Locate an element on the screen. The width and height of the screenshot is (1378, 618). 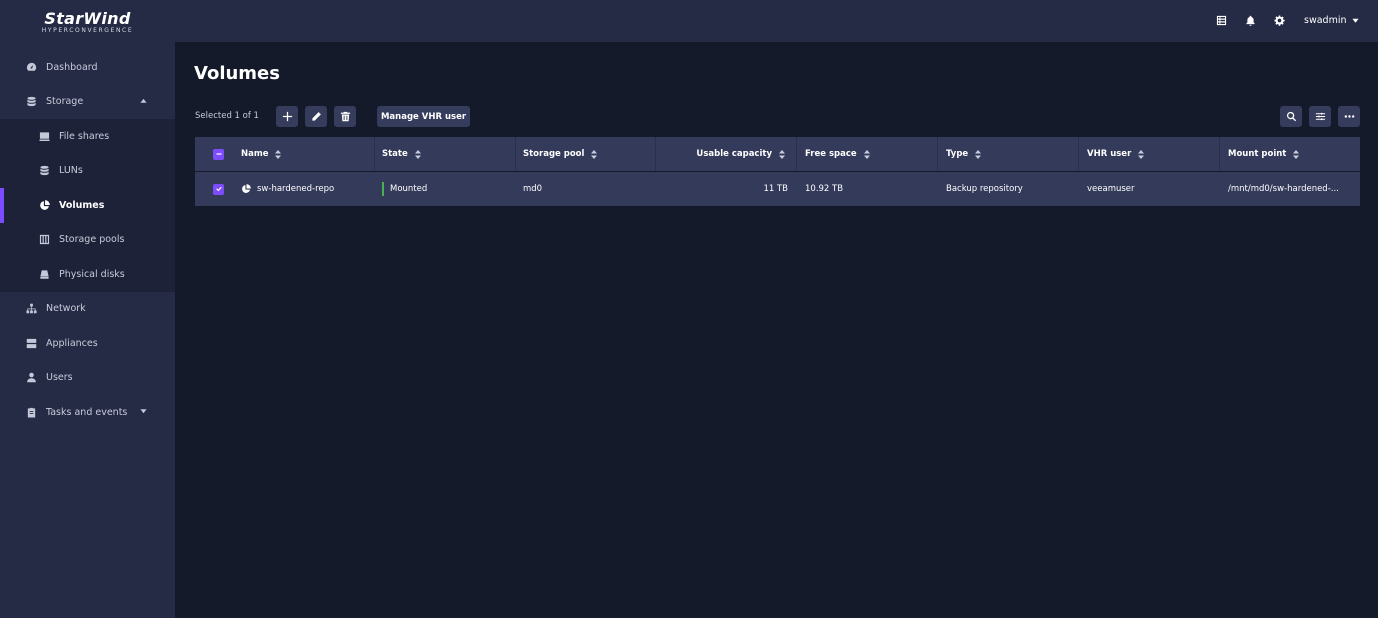
delete-button is located at coordinates (345, 116).